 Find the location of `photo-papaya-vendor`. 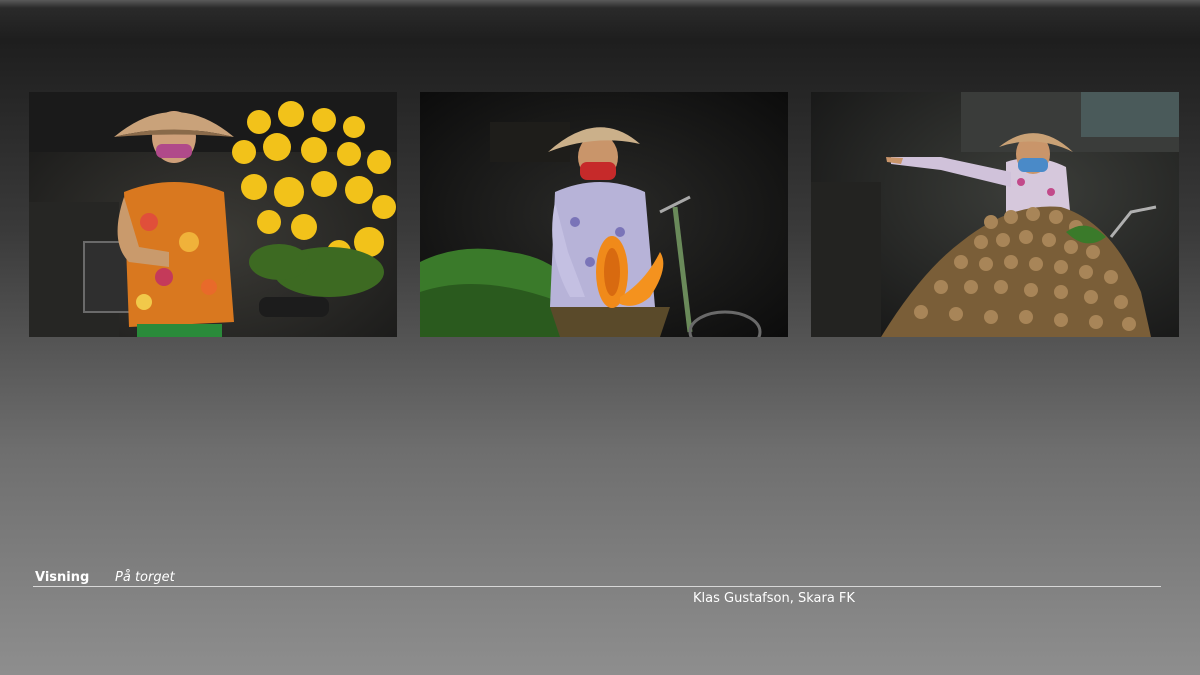

photo-papaya-vendor is located at coordinates (604, 214).